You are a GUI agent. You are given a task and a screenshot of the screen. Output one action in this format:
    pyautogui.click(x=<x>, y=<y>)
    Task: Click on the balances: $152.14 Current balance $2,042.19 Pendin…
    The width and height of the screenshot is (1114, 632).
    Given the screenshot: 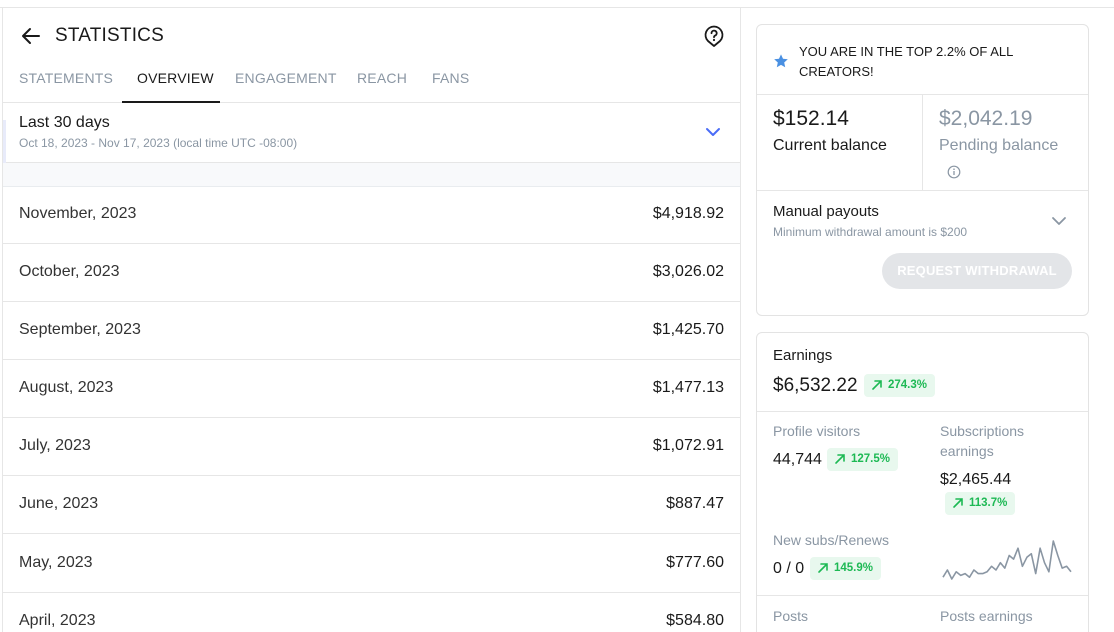 What is the action you would take?
    pyautogui.click(x=922, y=143)
    